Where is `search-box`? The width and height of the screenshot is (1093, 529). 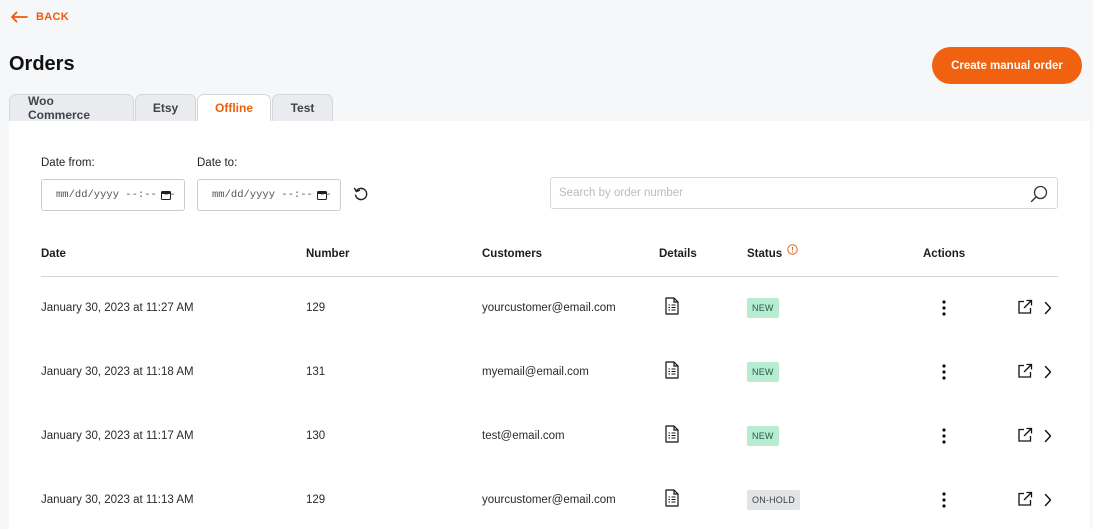 search-box is located at coordinates (804, 193).